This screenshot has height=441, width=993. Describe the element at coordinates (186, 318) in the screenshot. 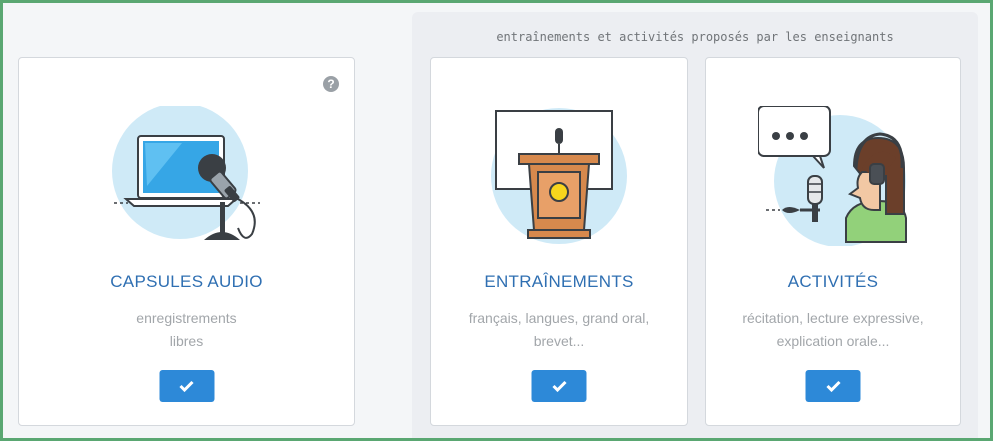

I see `card-description-line: enregistrements` at that location.